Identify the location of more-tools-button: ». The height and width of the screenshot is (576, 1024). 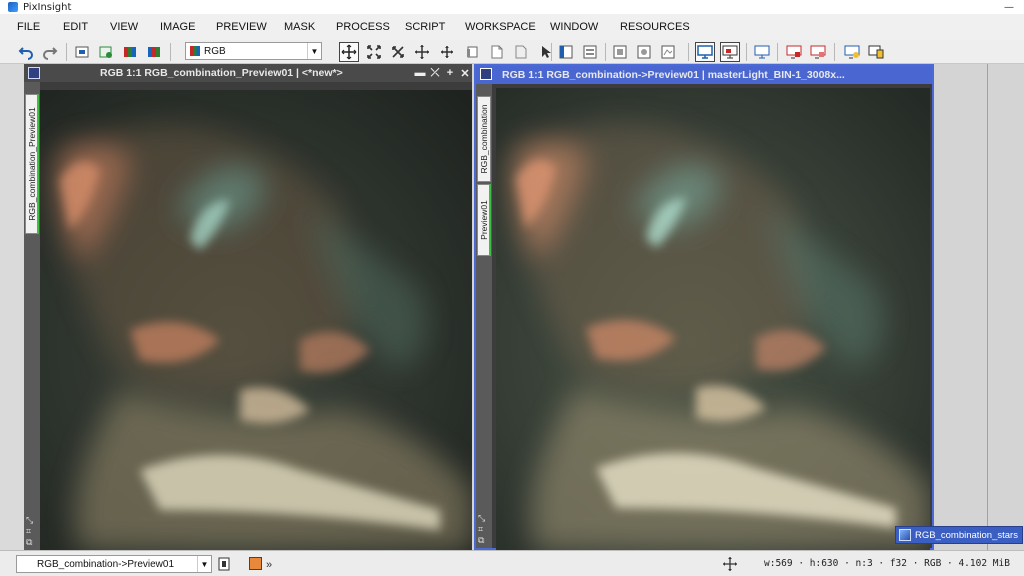
(269, 565).